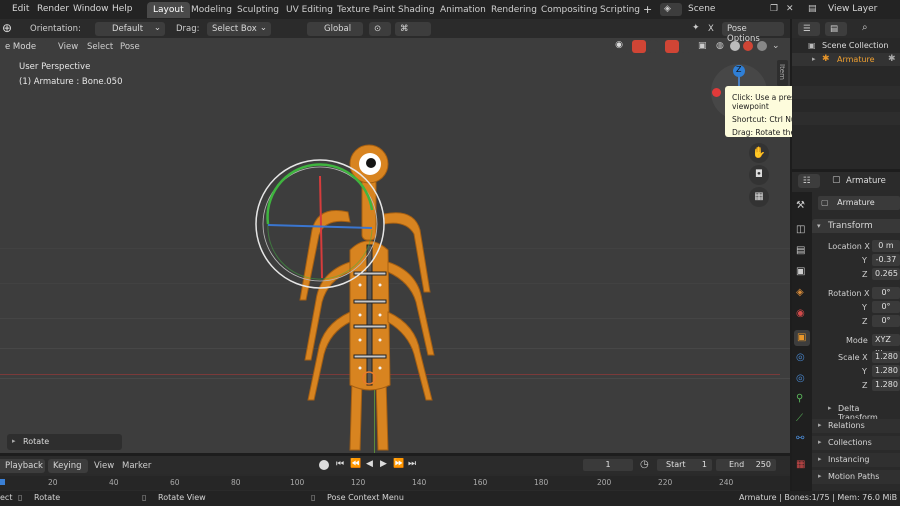 Image resolution: width=900 pixels, height=506 pixels. I want to click on view-layer-tab-icon: ▣, so click(800, 271).